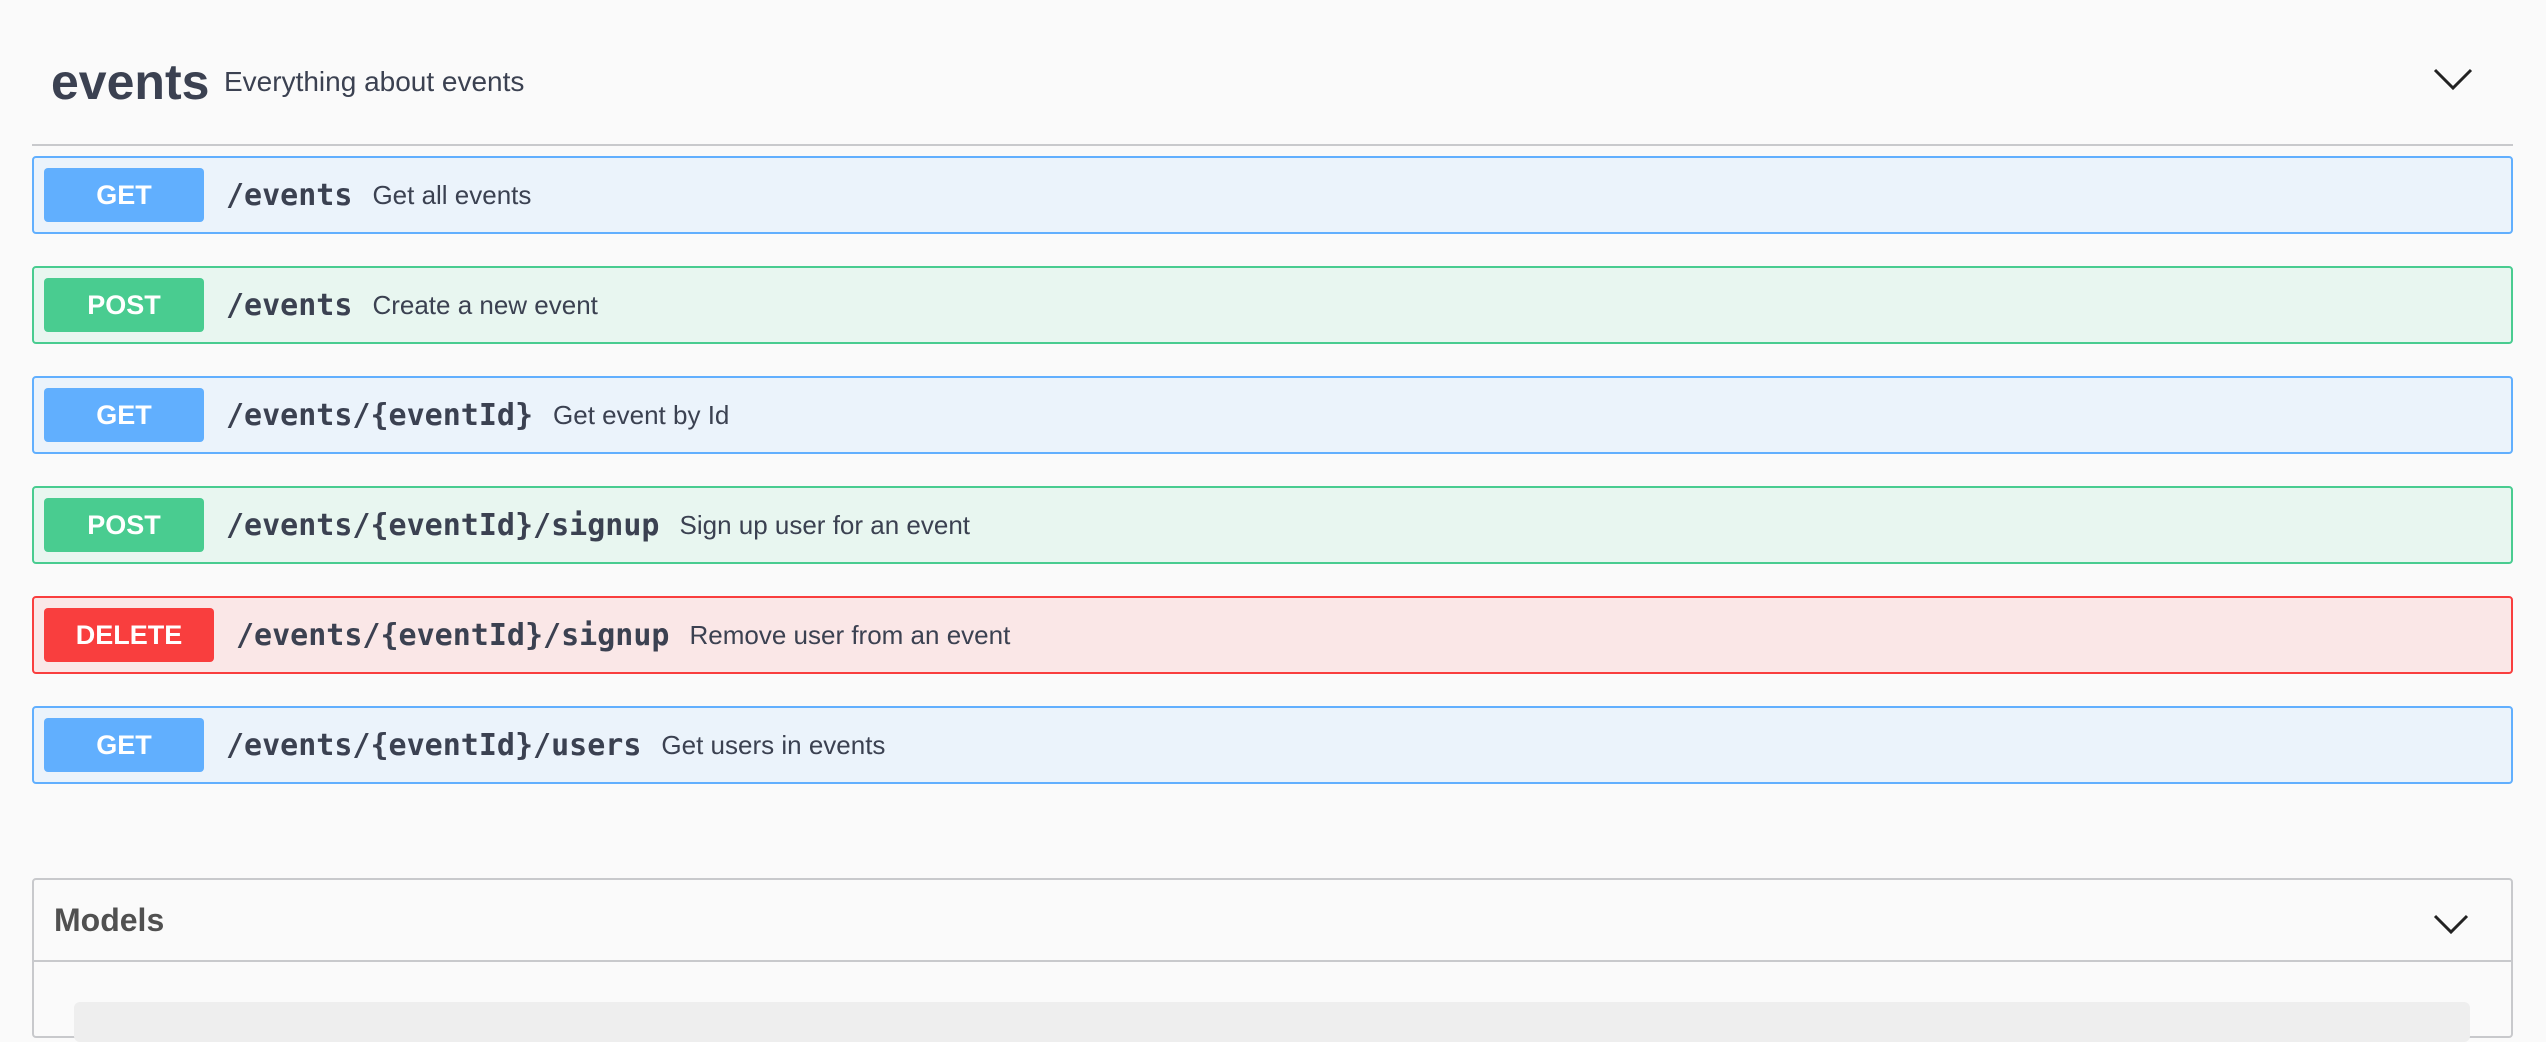  I want to click on operation-summary: Get event by Id, so click(641, 414).